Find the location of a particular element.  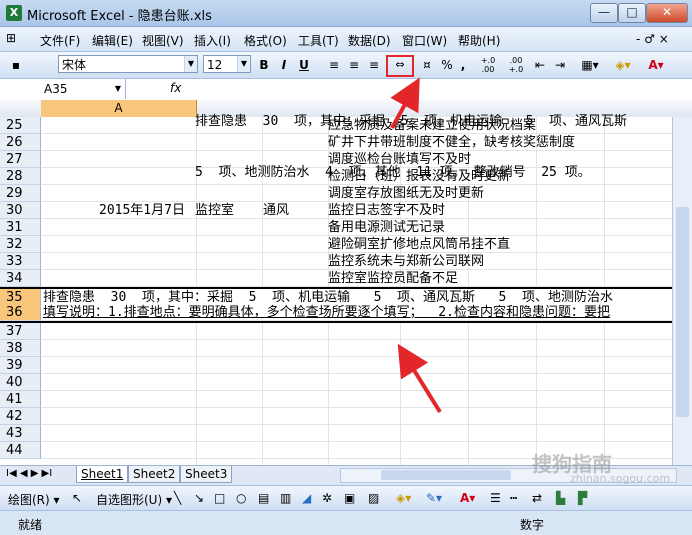

shadow-icon: ▙ is located at coordinates (560, 498).